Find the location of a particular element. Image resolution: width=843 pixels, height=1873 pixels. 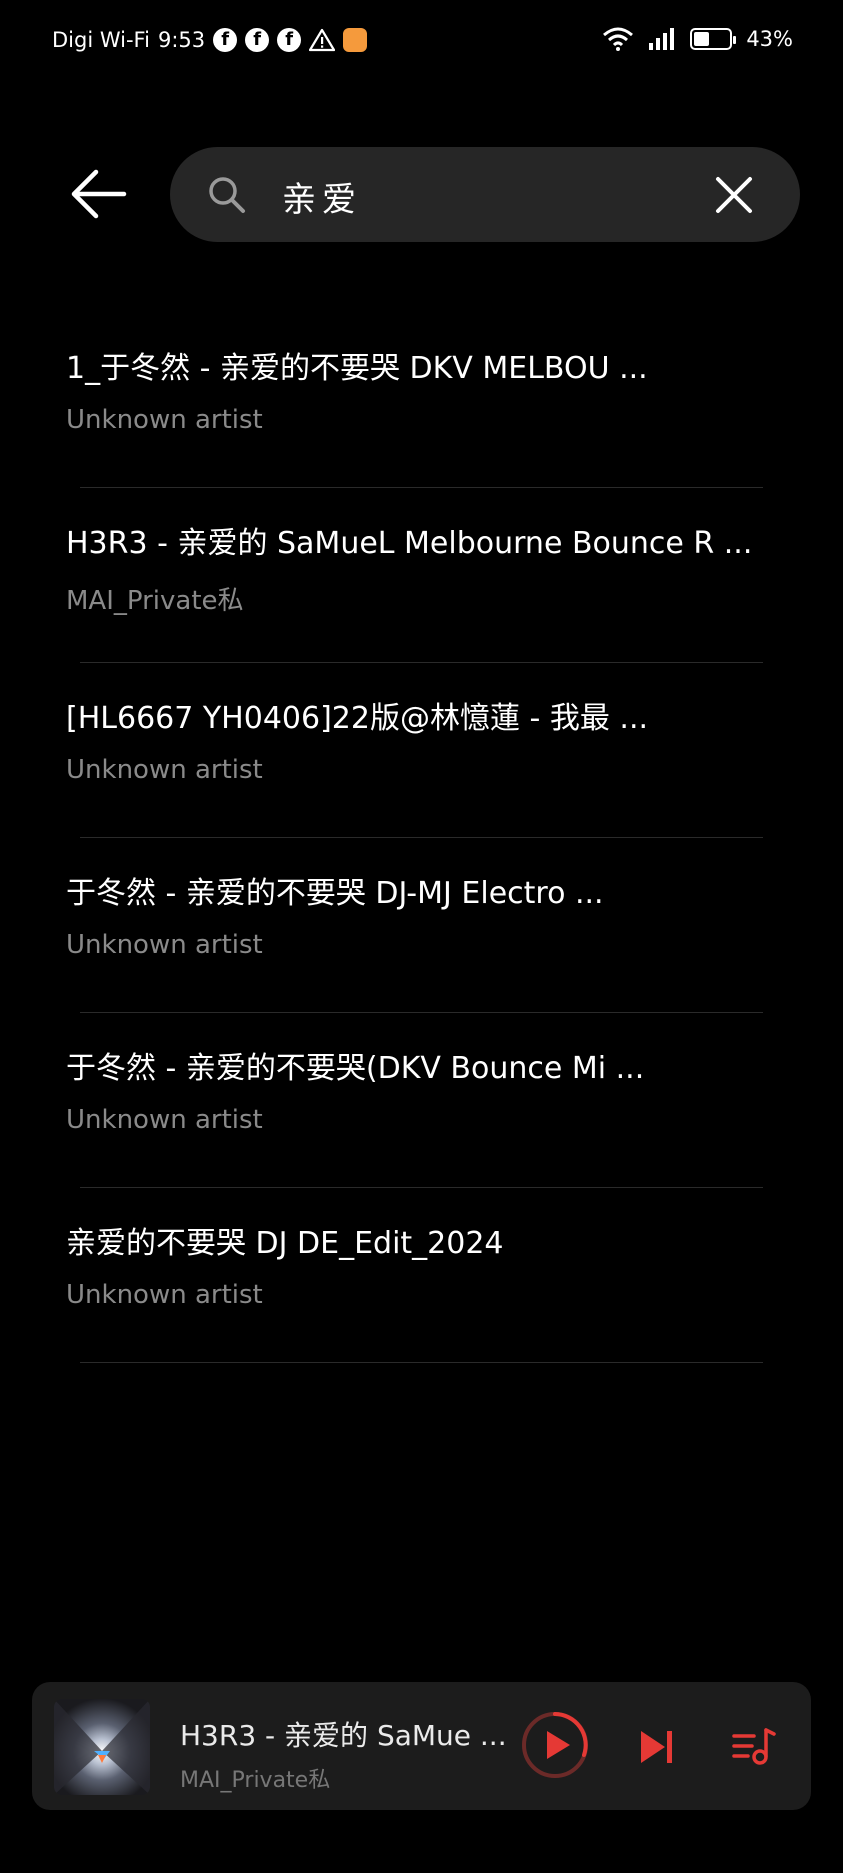

app-notification-icon is located at coordinates (355, 40).